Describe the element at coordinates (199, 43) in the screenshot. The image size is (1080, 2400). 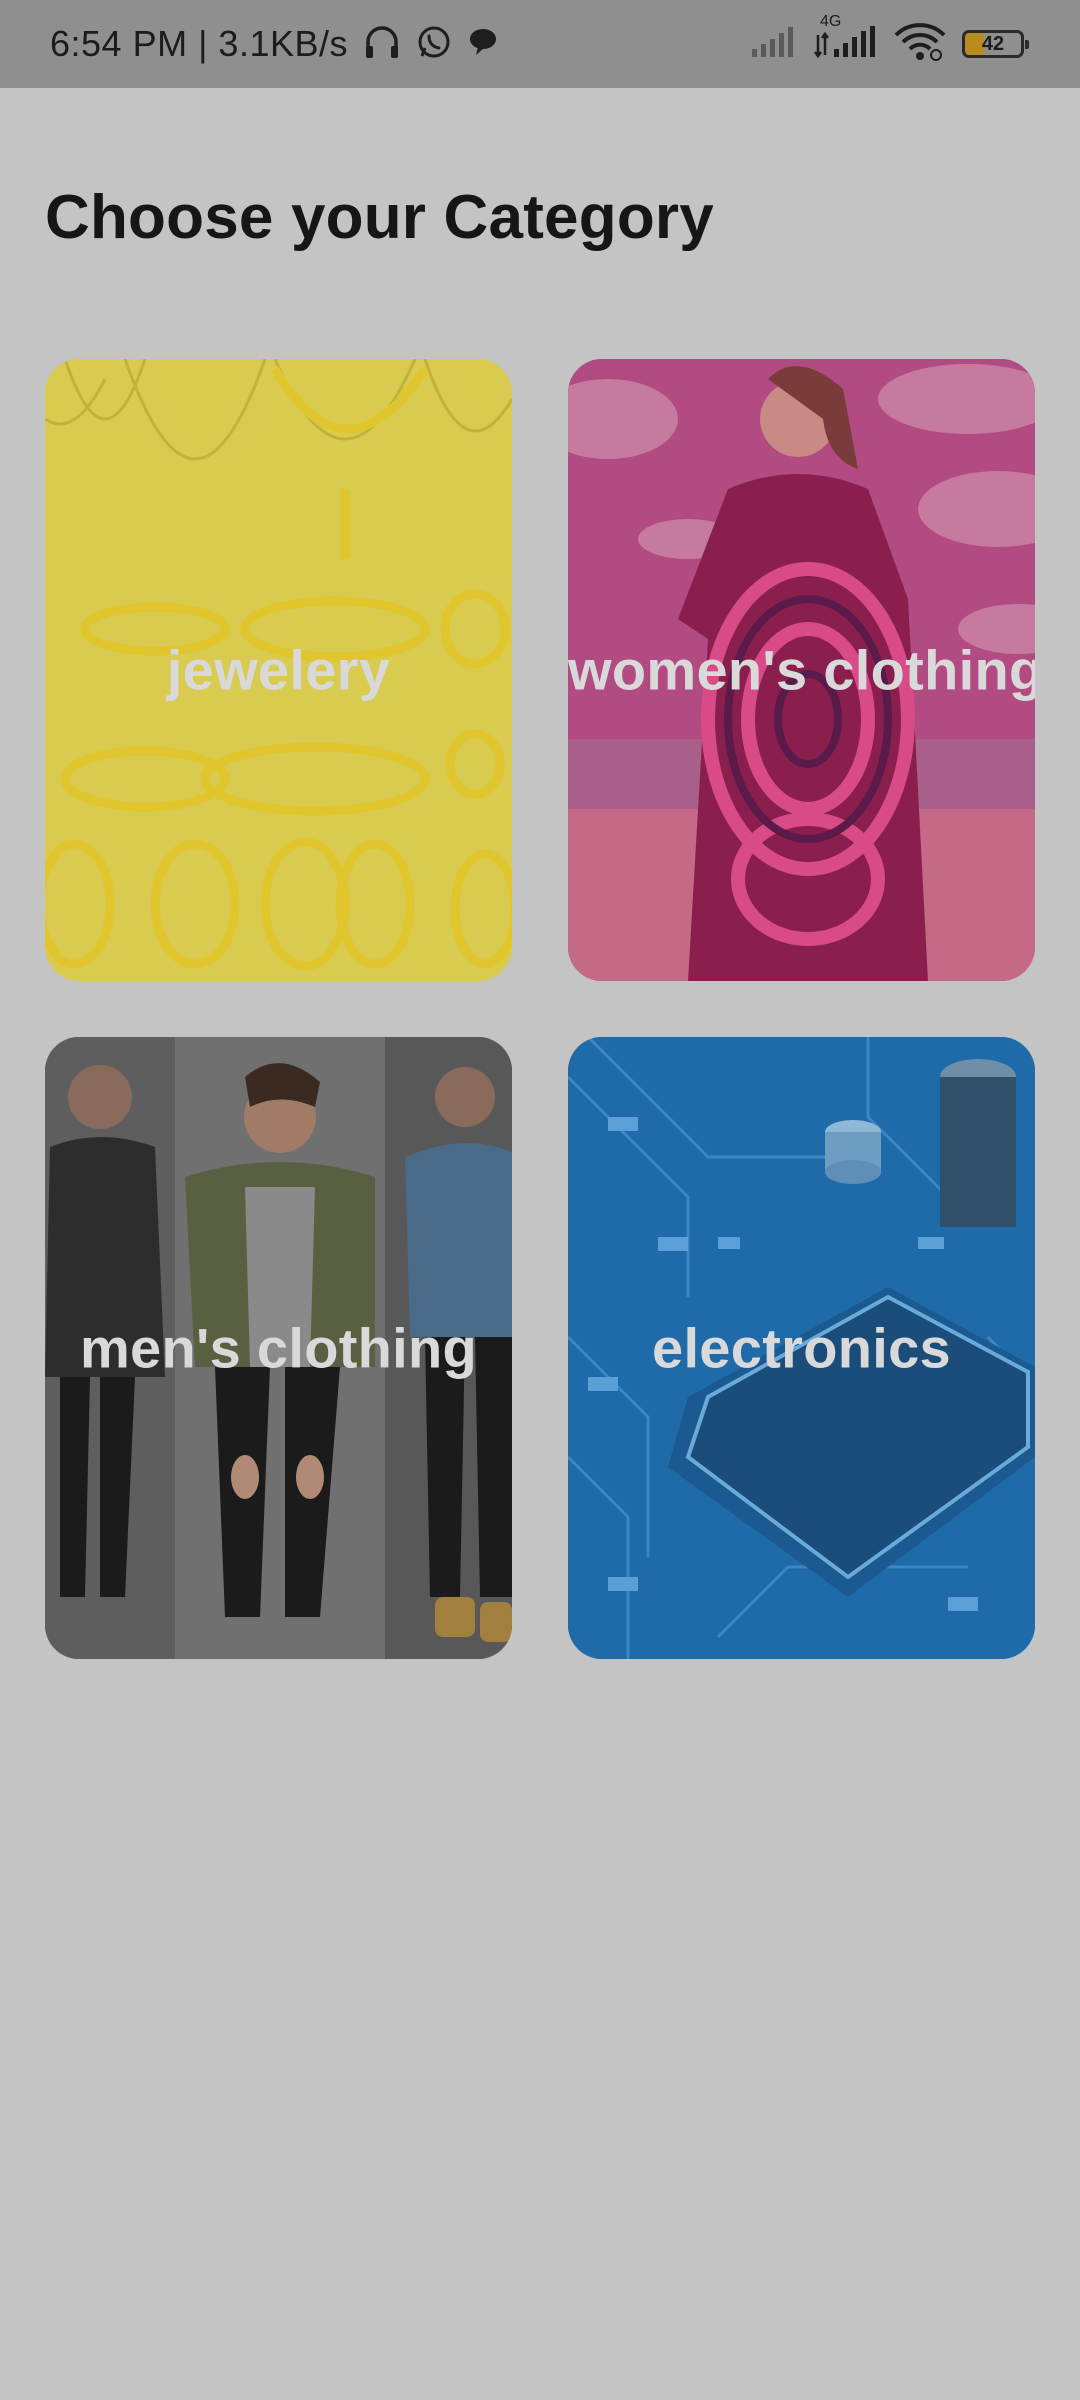
I see `status-time: 6:54 PM | 3.1KB/s` at that location.